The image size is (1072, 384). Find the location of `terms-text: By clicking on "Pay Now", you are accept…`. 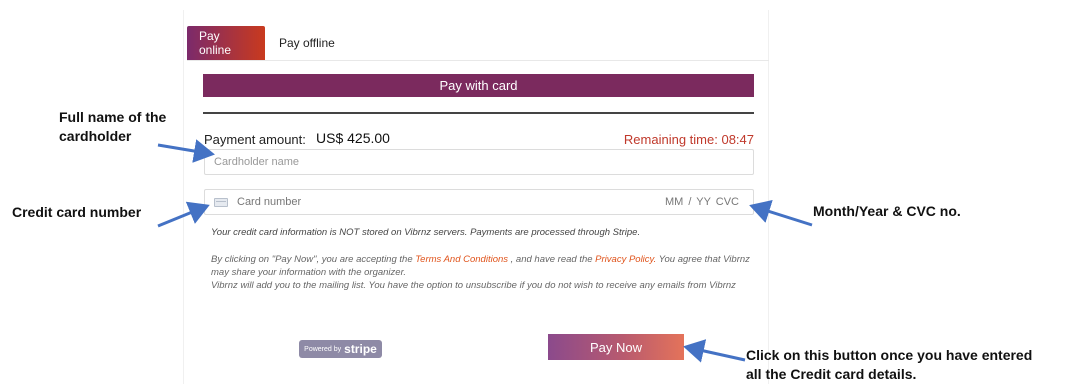

terms-text: By clicking on "Pay Now", you are accept… is located at coordinates (483, 272).